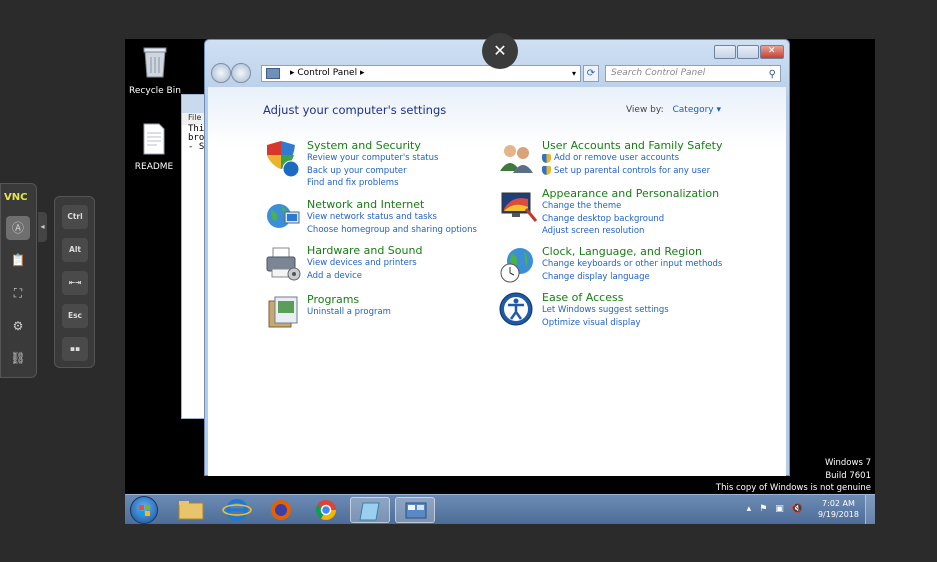 The width and height of the screenshot is (937, 562). What do you see at coordinates (696, 110) in the screenshot?
I see `view-by-dropdown: Category ▾` at bounding box center [696, 110].